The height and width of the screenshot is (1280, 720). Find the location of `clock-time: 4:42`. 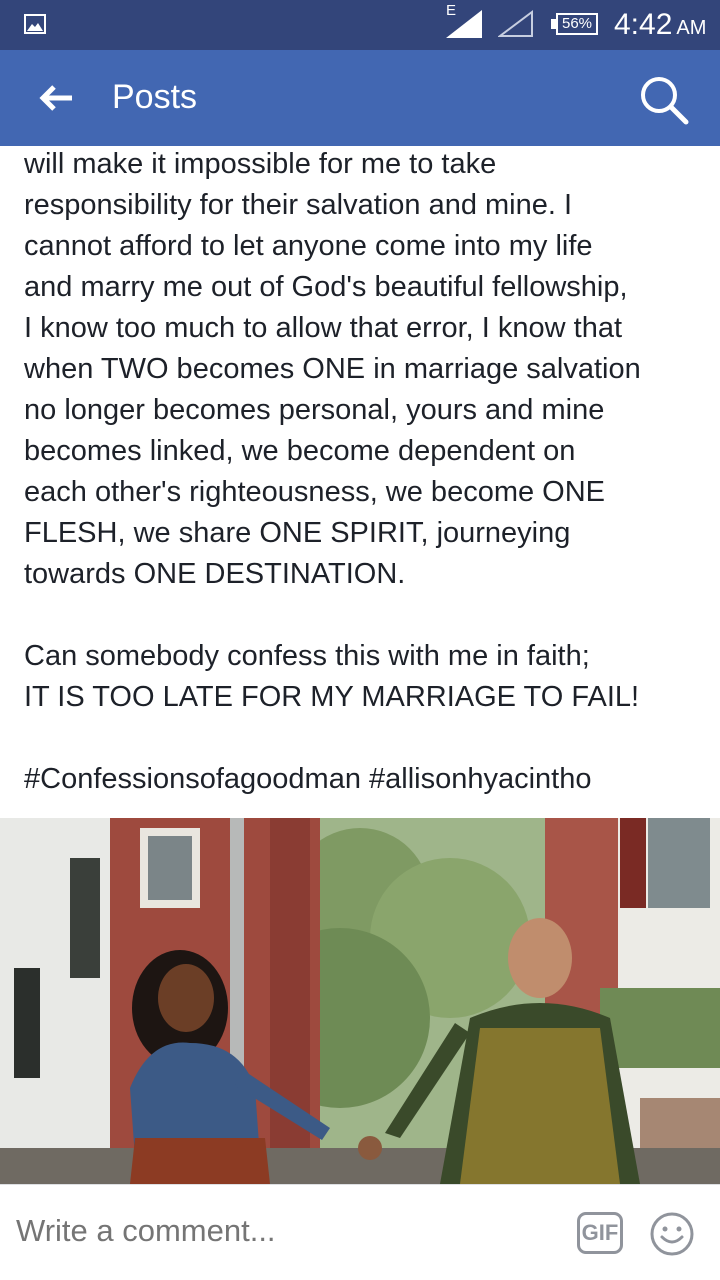

clock-time: 4:42 is located at coordinates (643, 24).